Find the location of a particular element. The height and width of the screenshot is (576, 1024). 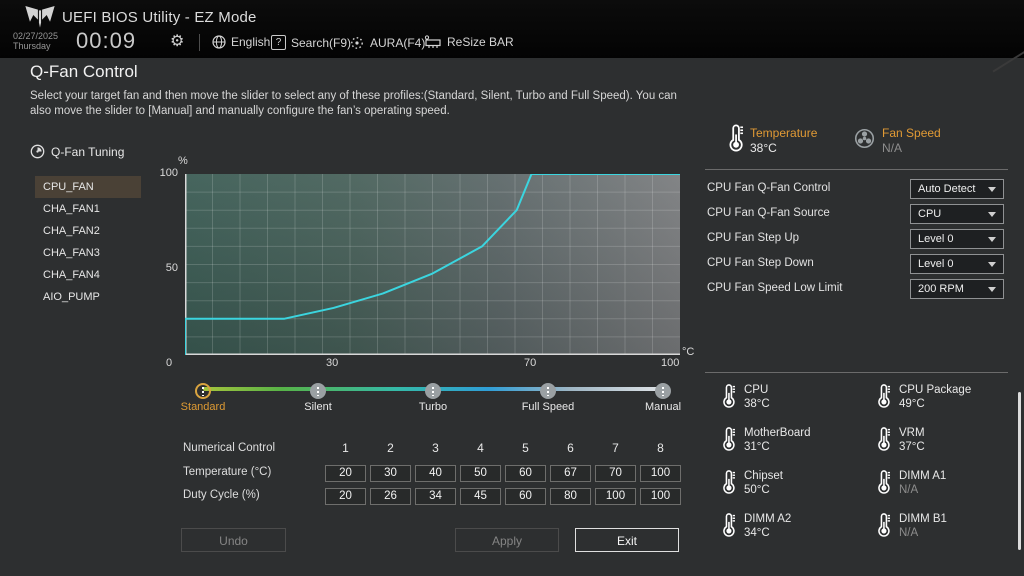

date-display: 02/27/2025 Thursday is located at coordinates (35, 41).